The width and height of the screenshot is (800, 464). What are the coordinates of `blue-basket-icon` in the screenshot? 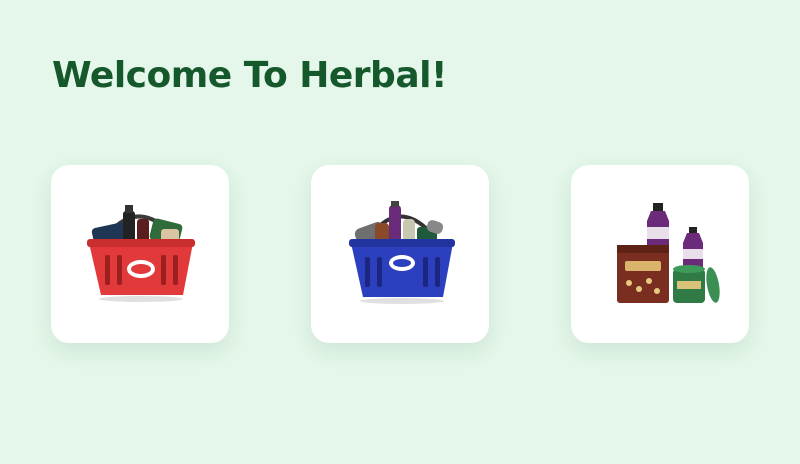 It's located at (402, 252).